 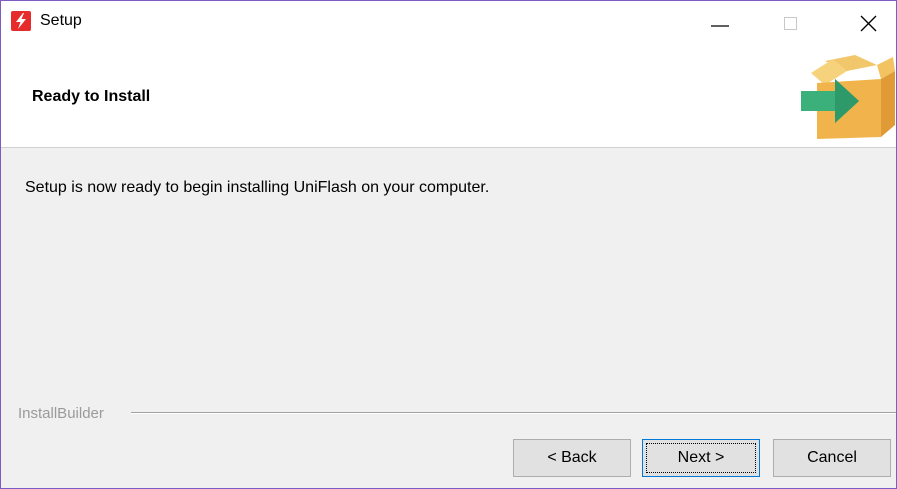 I want to click on page-title: Ready to Install, so click(x=91, y=96).